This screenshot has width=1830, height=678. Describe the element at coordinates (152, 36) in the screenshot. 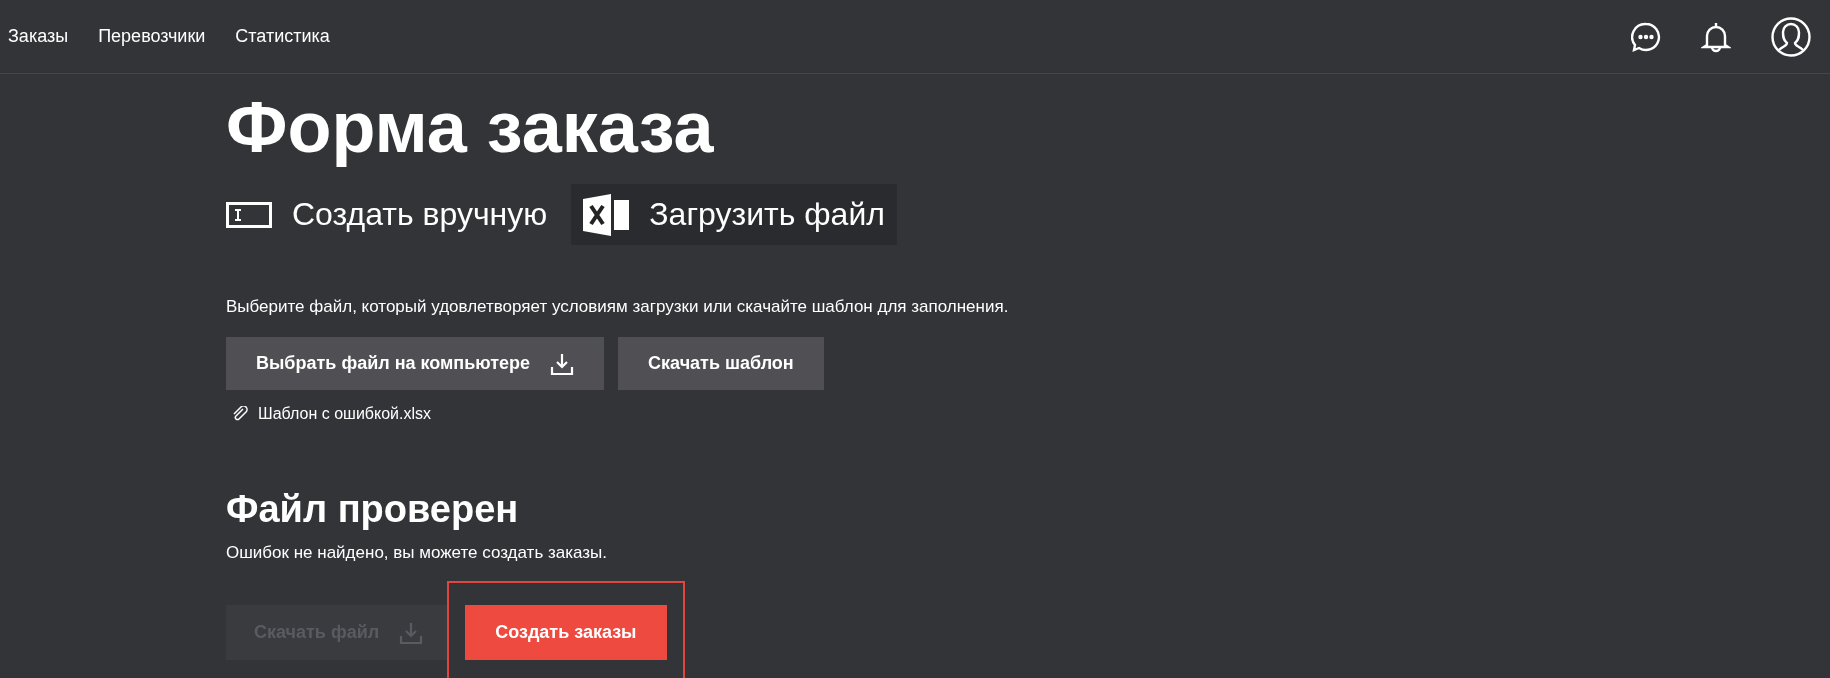

I see `nav-link: Перевозчики` at that location.